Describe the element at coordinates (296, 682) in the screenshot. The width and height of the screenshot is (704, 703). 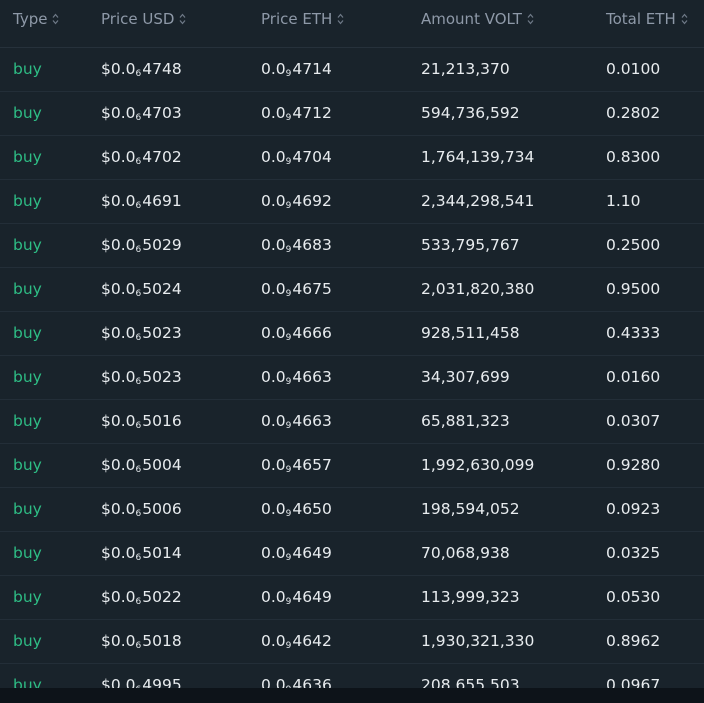
I see `price-eth: 0.094636` at that location.